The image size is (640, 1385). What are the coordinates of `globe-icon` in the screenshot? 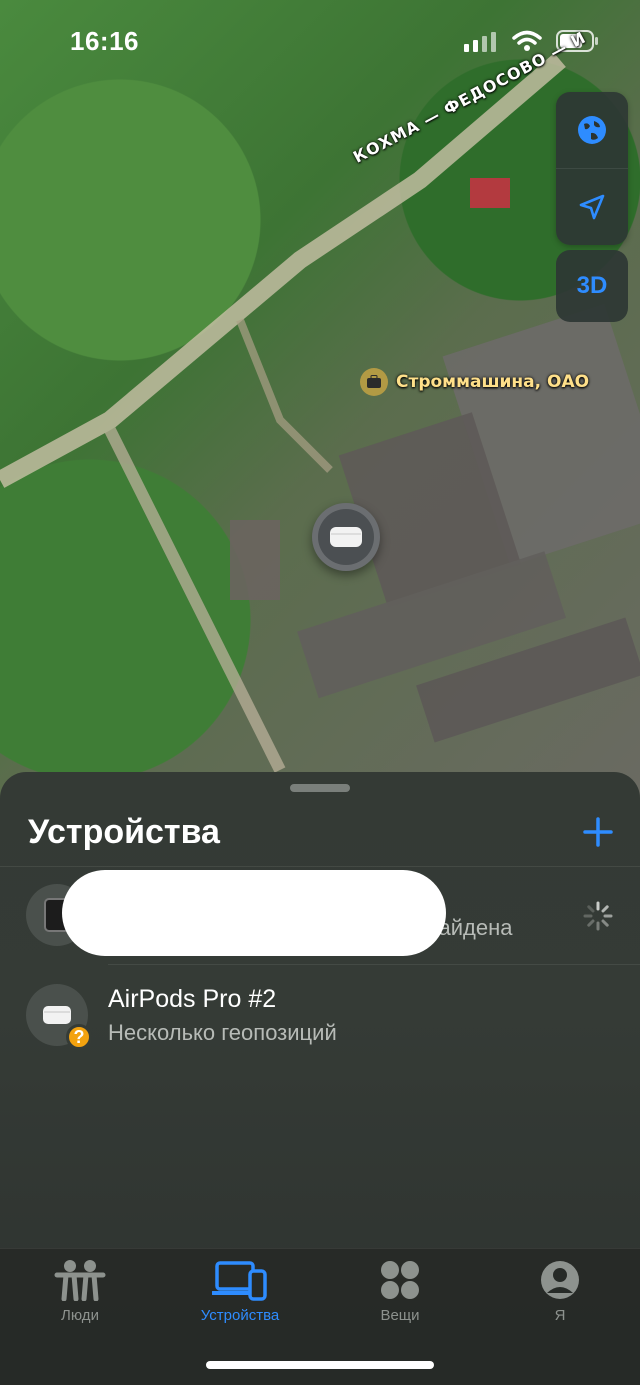 It's located at (592, 130).